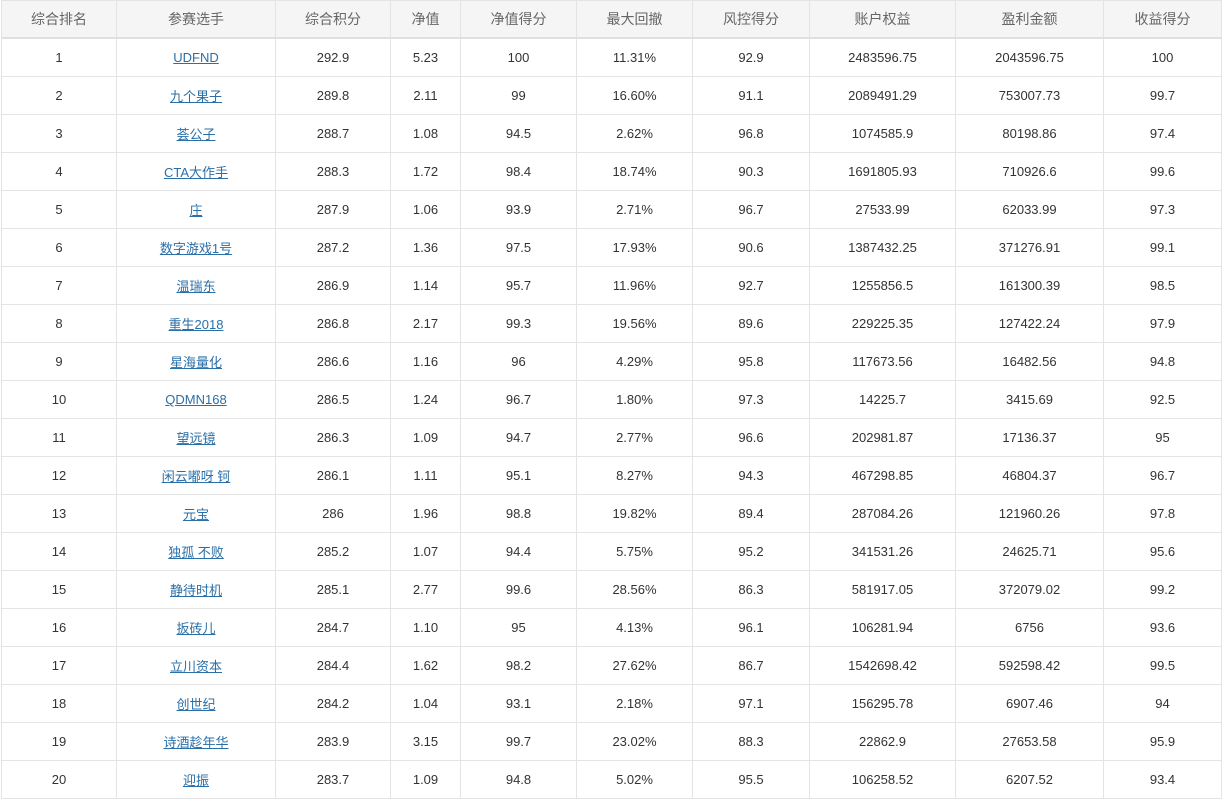 The height and width of the screenshot is (801, 1222). What do you see at coordinates (425, 665) in the screenshot?
I see `cell-nav: 1.62` at bounding box center [425, 665].